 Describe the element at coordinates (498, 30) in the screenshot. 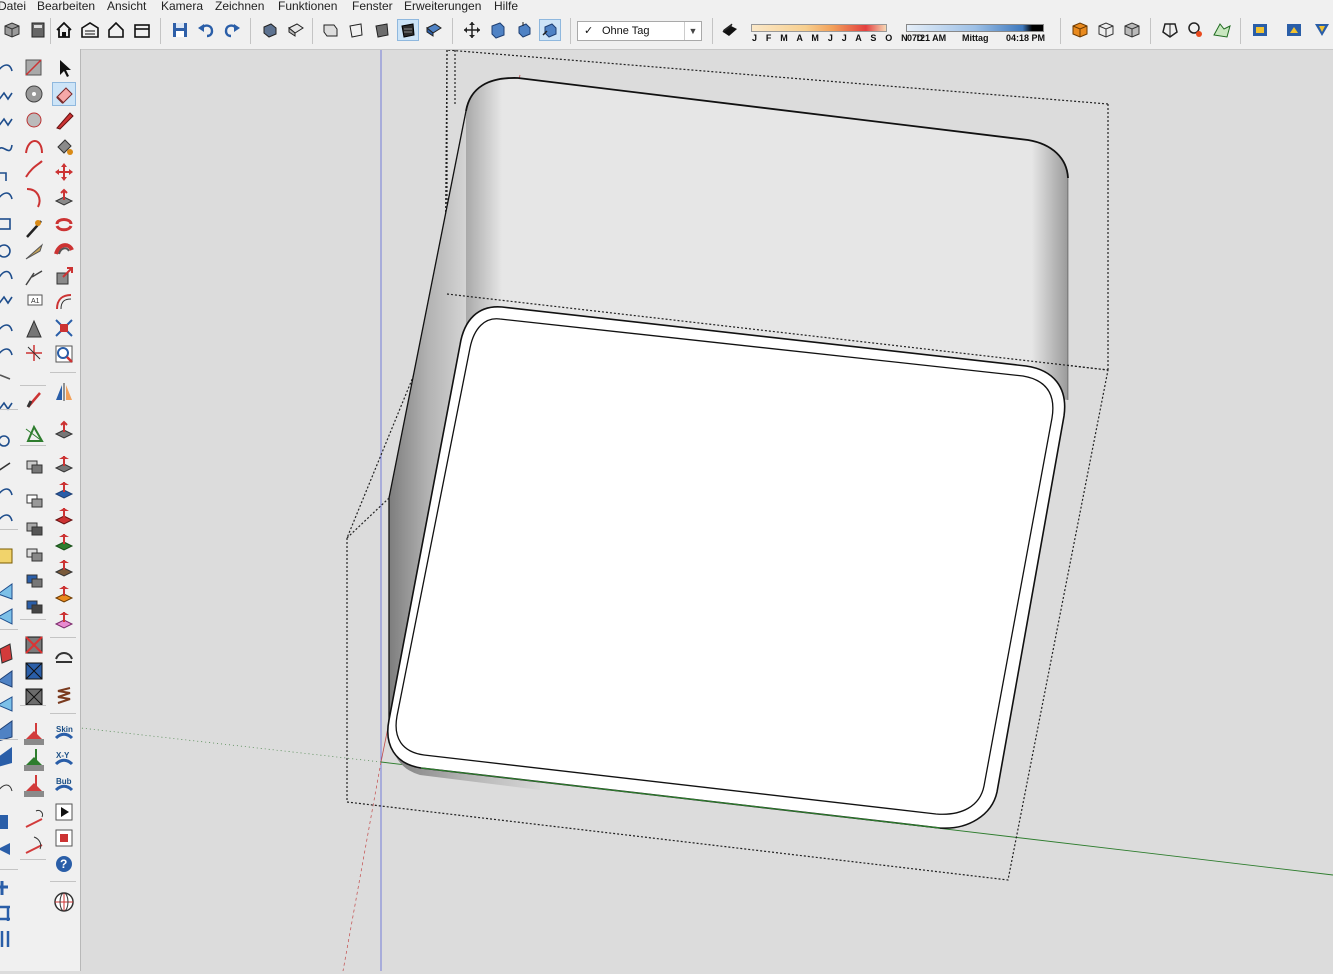

I see `pan-icon` at that location.